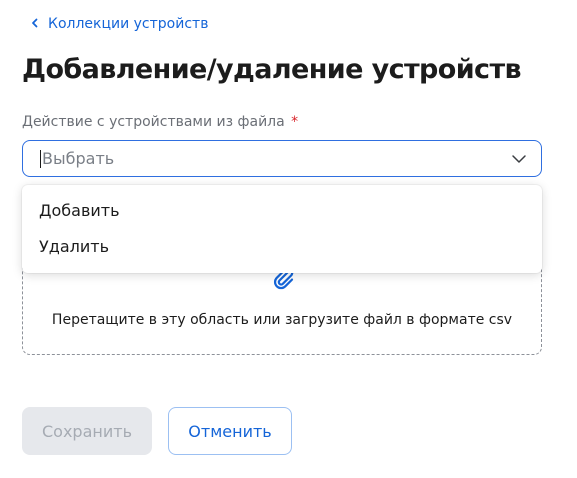 Image resolution: width=577 pixels, height=478 pixels. Describe the element at coordinates (35, 24) in the screenshot. I see `chevron-left-icon` at that location.